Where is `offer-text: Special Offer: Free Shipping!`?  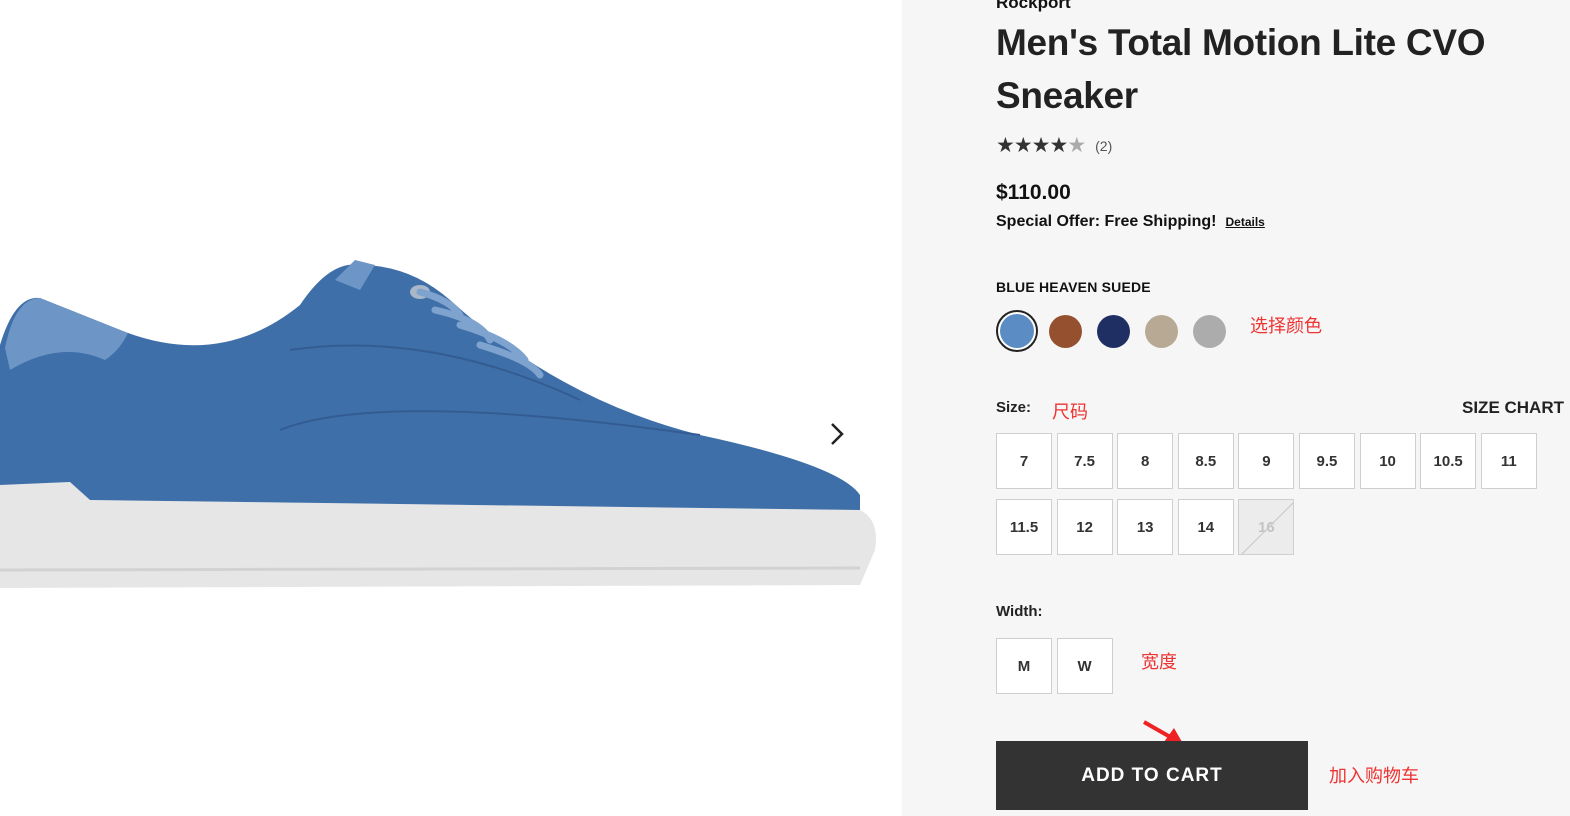
offer-text: Special Offer: Free Shipping! is located at coordinates (1106, 221).